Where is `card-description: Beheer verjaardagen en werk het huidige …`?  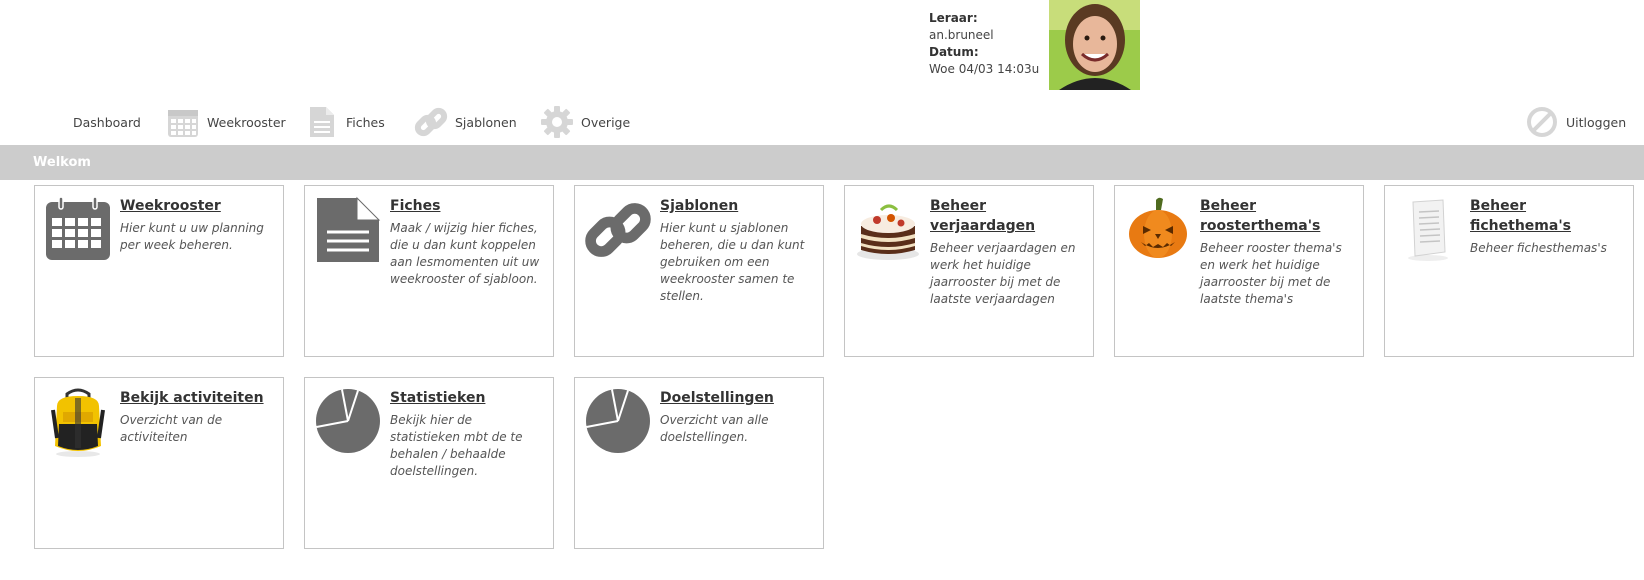 card-description: Beheer verjaardagen en werk het huidige … is located at coordinates (1003, 273).